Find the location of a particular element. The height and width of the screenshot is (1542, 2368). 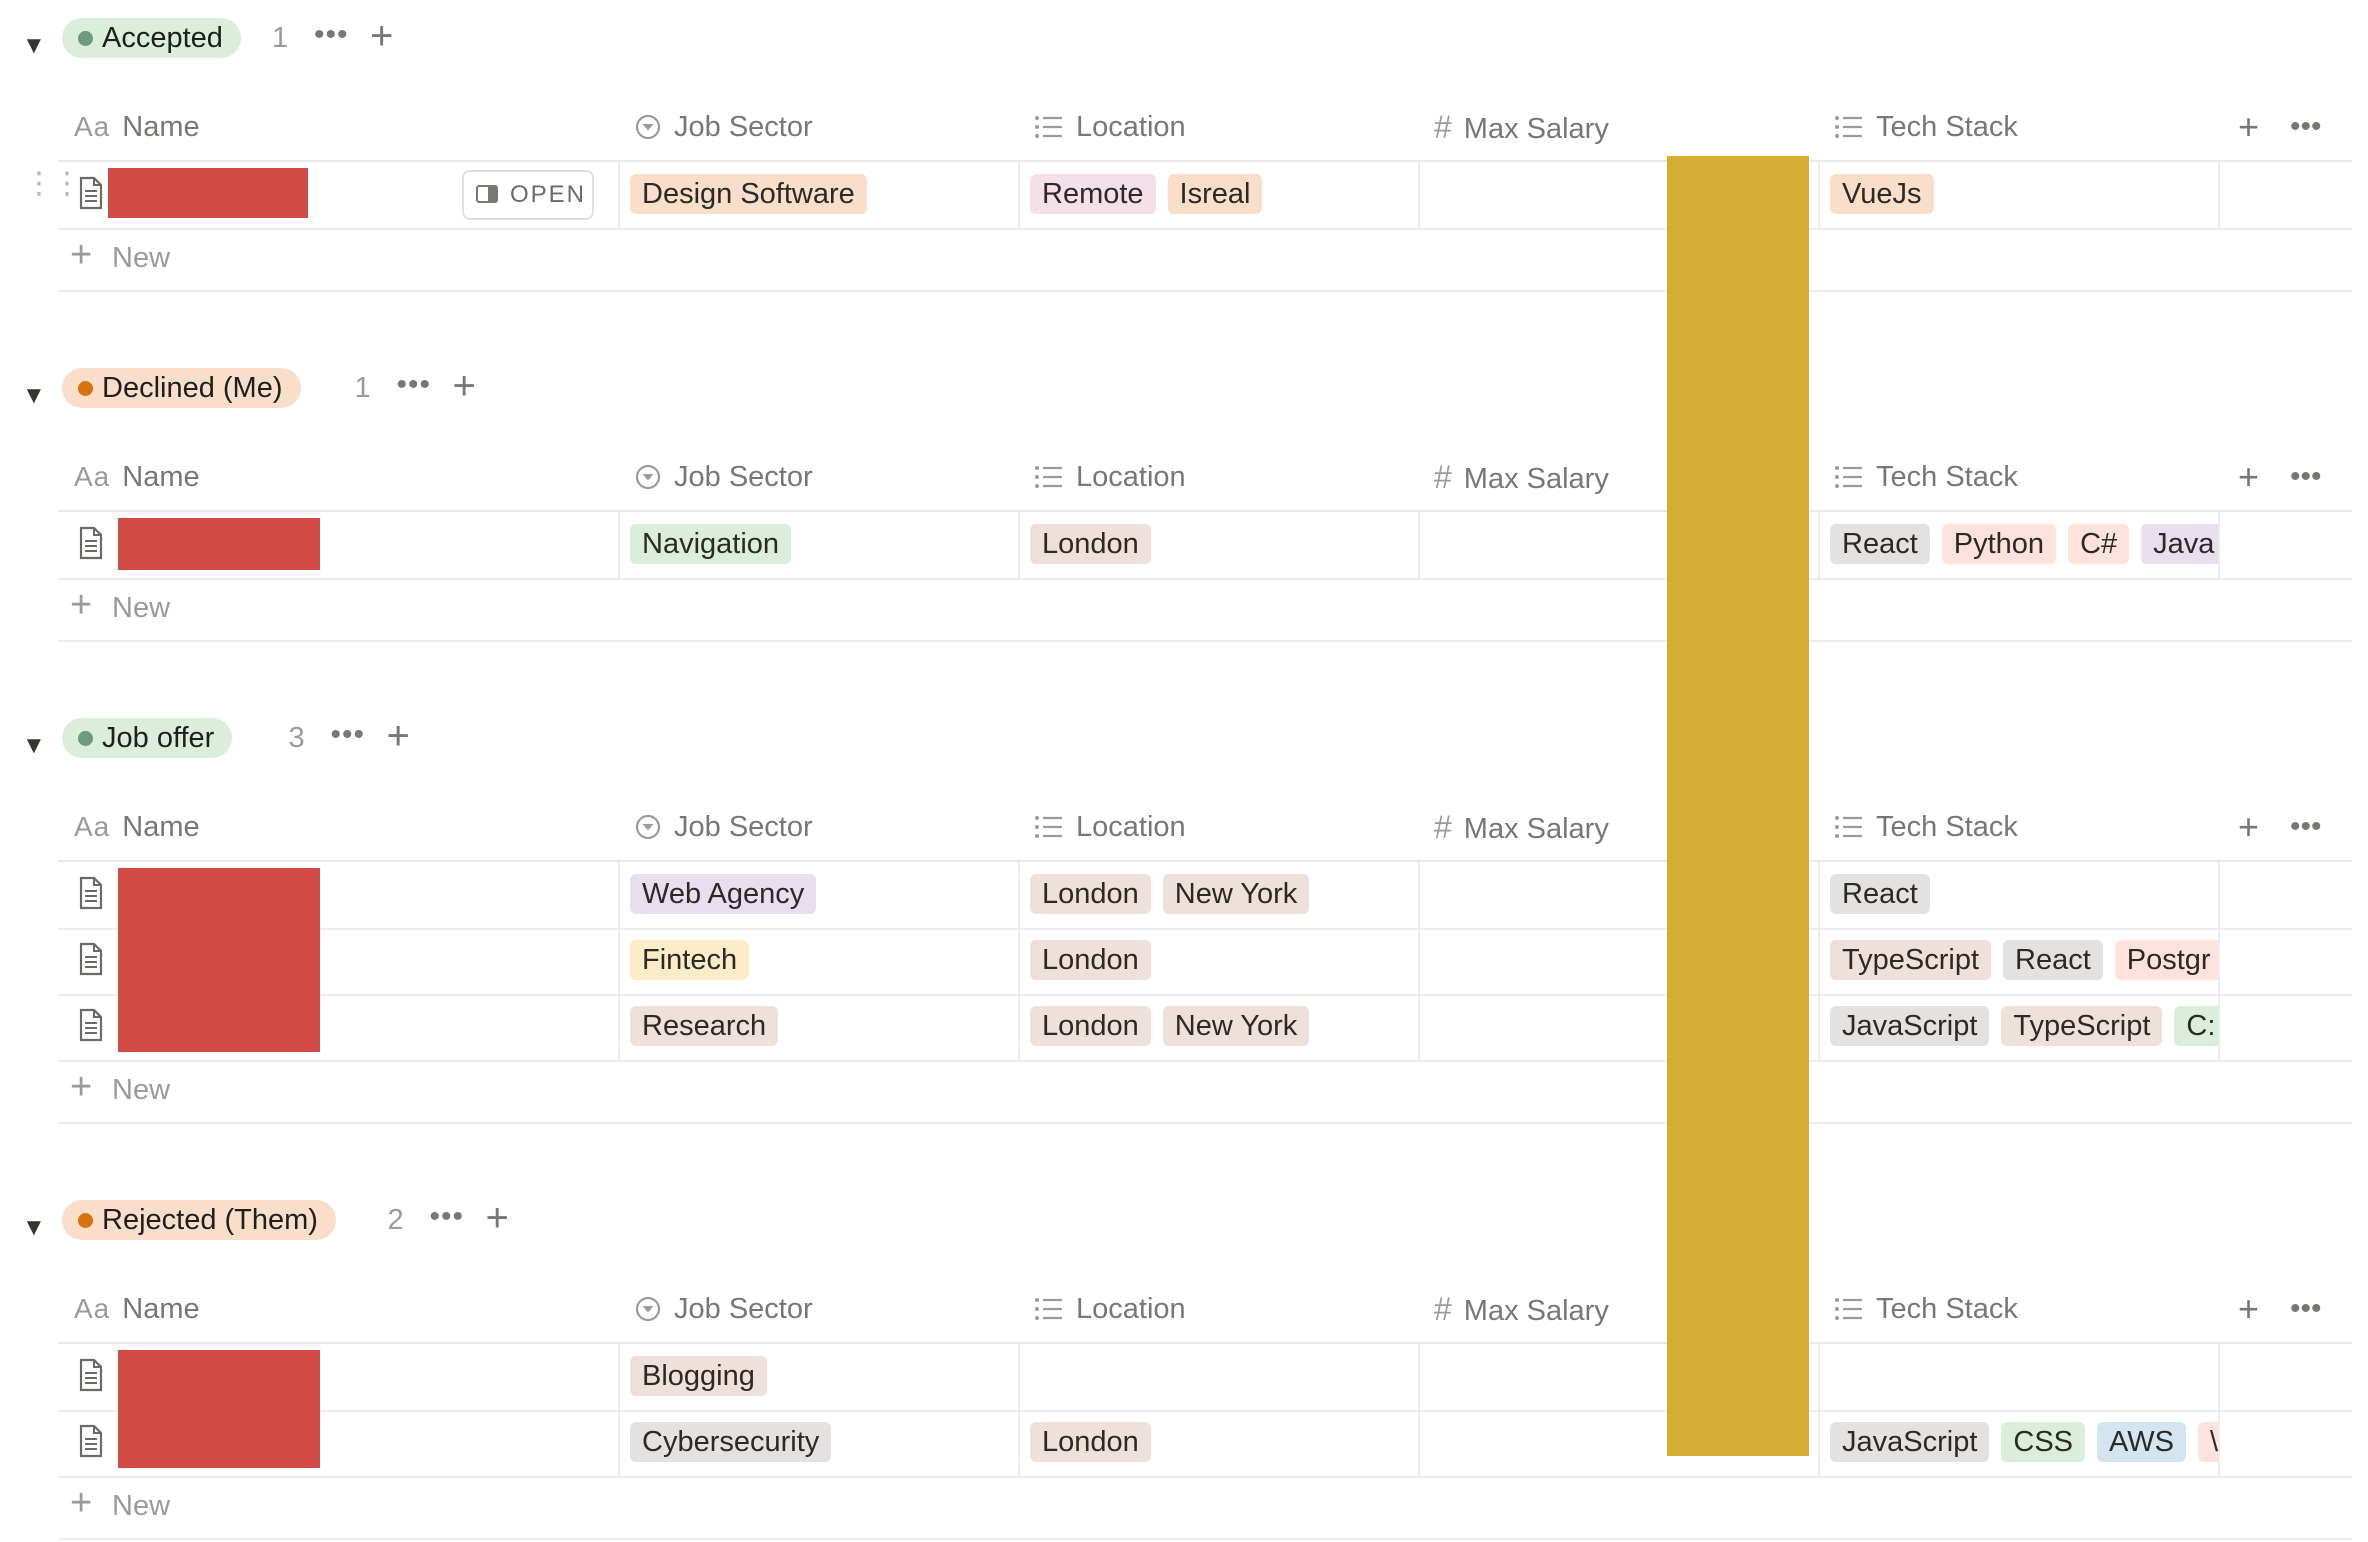

column-label: Job Sector is located at coordinates (743, 827).